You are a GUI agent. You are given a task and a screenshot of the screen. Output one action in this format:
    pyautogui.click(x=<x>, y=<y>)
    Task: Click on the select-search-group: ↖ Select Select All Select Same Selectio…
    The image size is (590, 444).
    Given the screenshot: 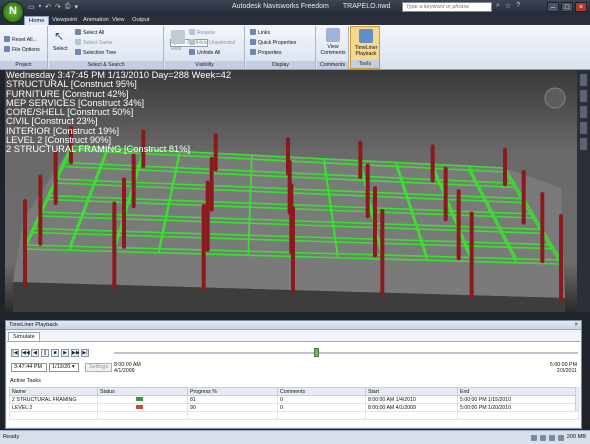 What is the action you would take?
    pyautogui.click(x=128, y=47)
    